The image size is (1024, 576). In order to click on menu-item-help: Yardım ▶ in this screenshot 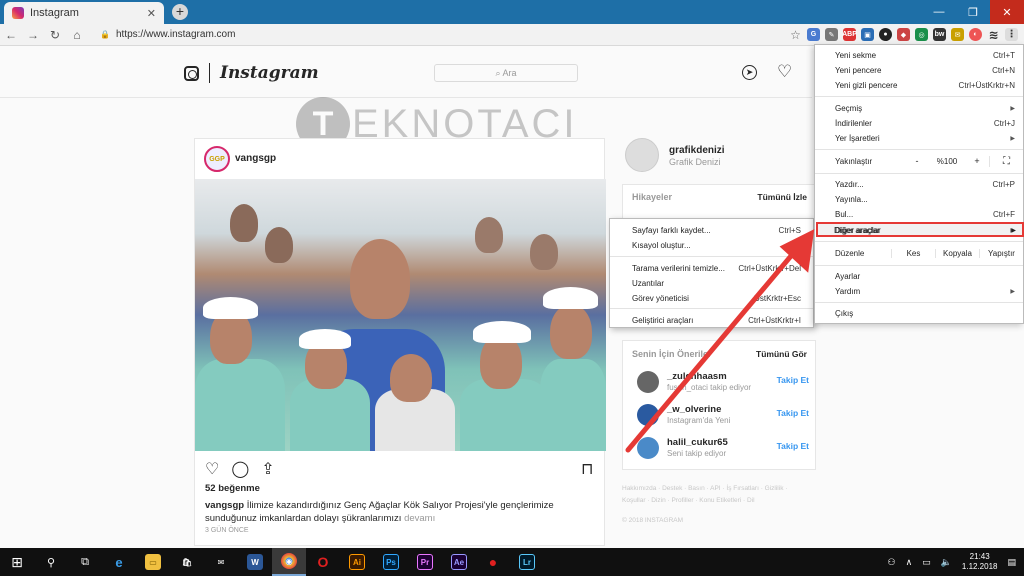, I will do `click(919, 291)`.